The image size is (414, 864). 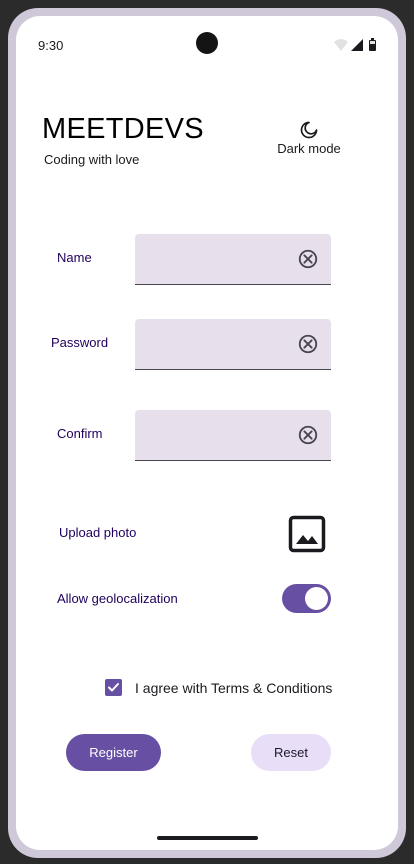 I want to click on name-label: Name, so click(x=74, y=257).